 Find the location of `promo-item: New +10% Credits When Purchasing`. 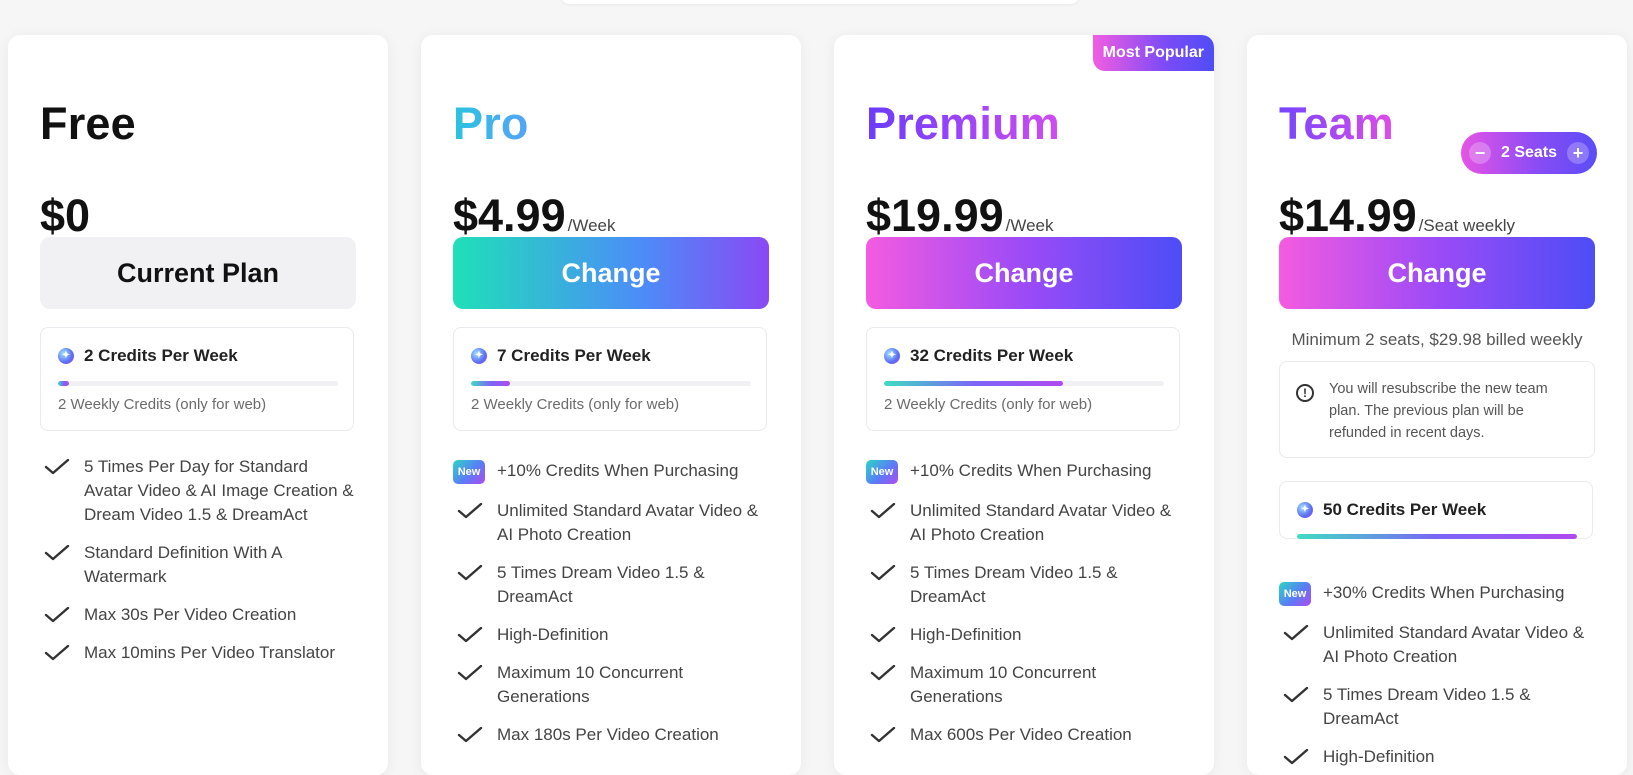

promo-item: New +10% Credits When Purchasing is located at coordinates (613, 471).